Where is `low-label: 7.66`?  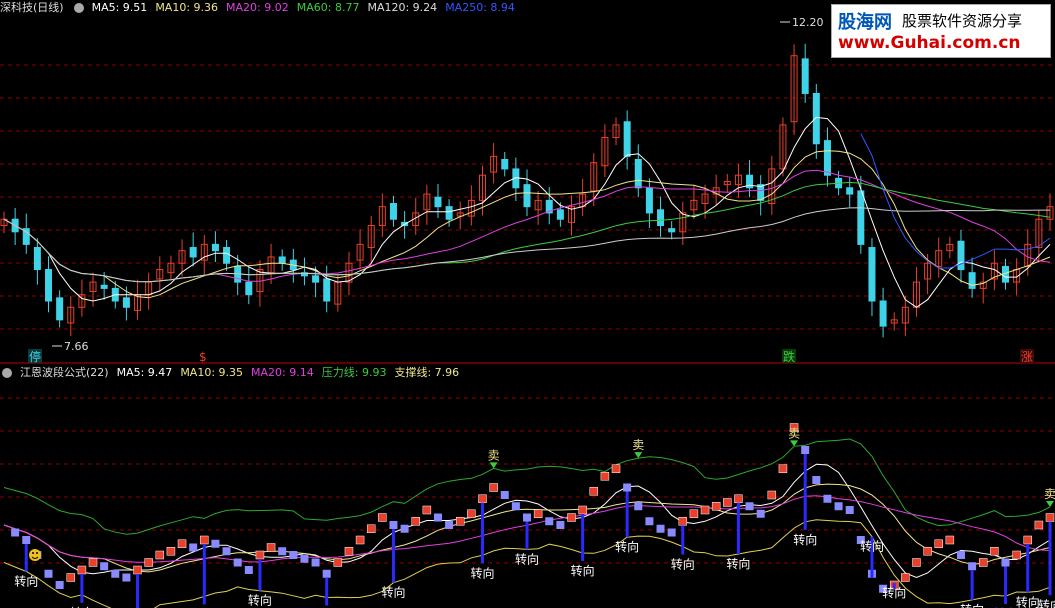
low-label: 7.66 is located at coordinates (76, 346).